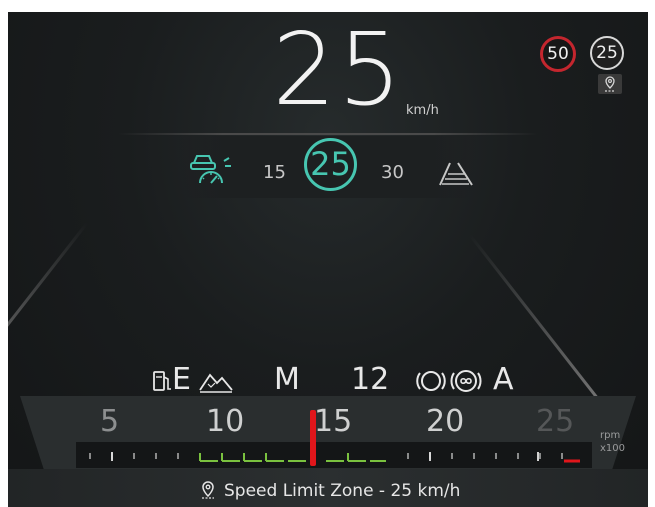  What do you see at coordinates (313, 438) in the screenshot?
I see `tacho-needle` at bounding box center [313, 438].